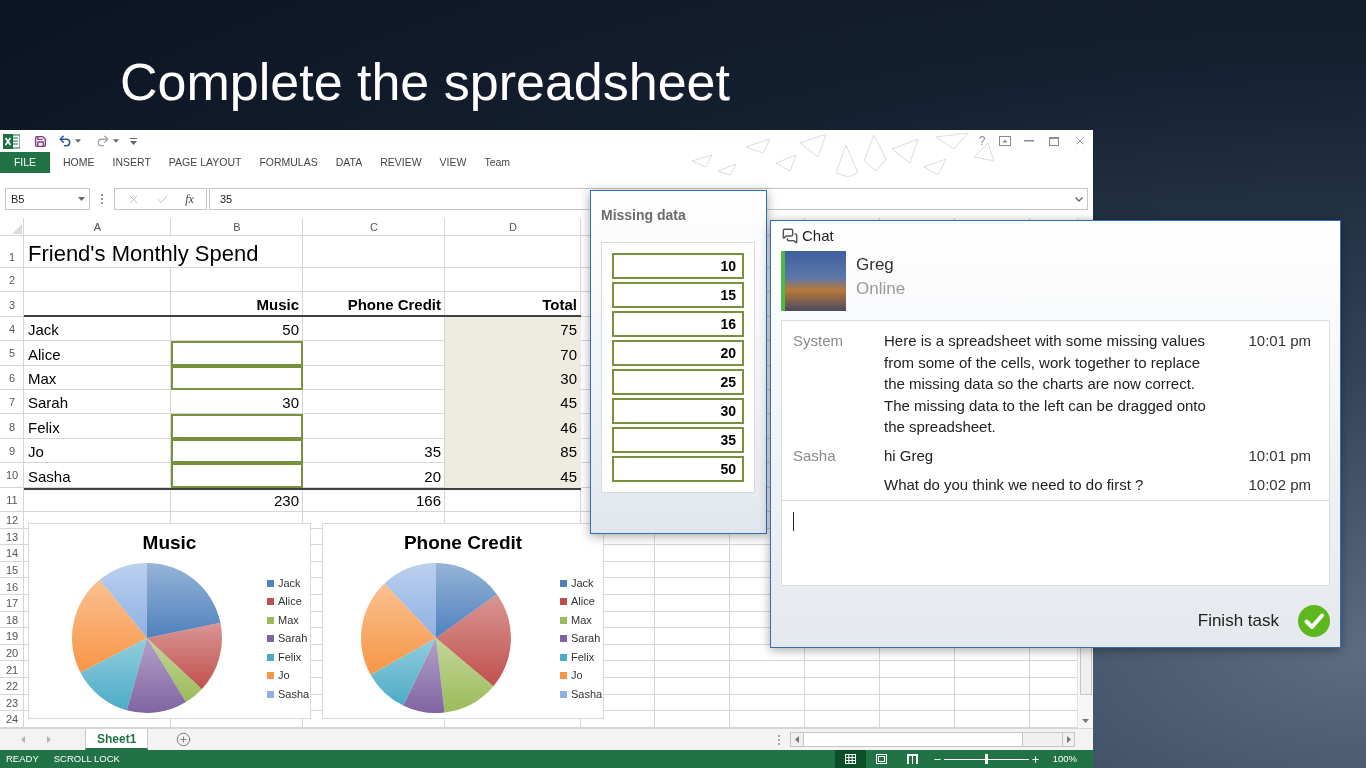 The width and height of the screenshot is (1366, 768). What do you see at coordinates (678, 353) in the screenshot?
I see `data-tile: 20` at bounding box center [678, 353].